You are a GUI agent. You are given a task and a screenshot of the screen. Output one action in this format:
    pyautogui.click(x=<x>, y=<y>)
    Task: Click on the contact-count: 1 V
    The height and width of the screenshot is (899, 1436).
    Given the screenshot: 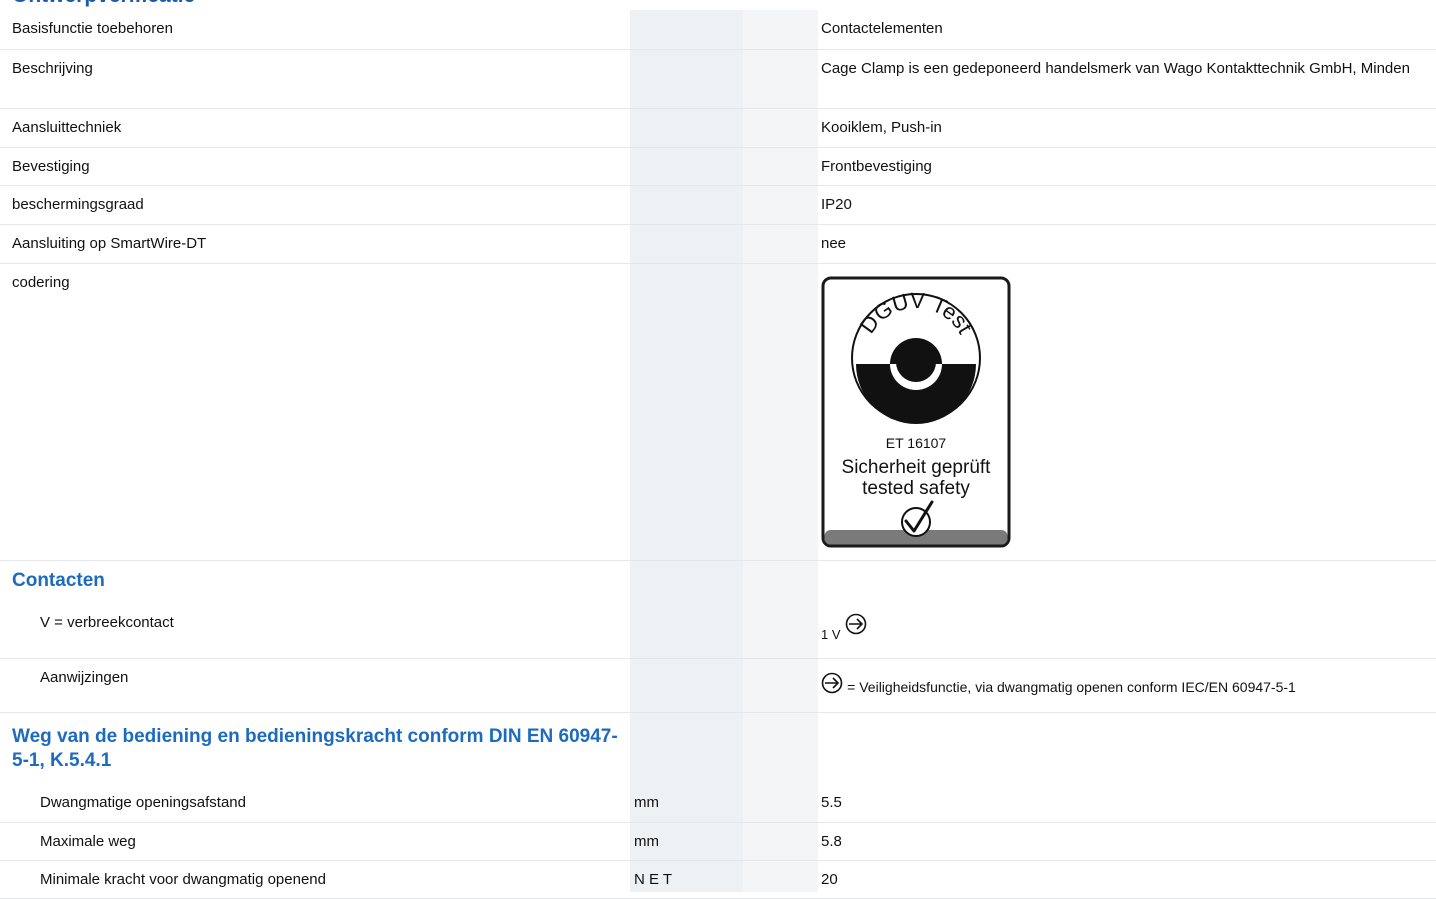 What is the action you would take?
    pyautogui.click(x=831, y=634)
    